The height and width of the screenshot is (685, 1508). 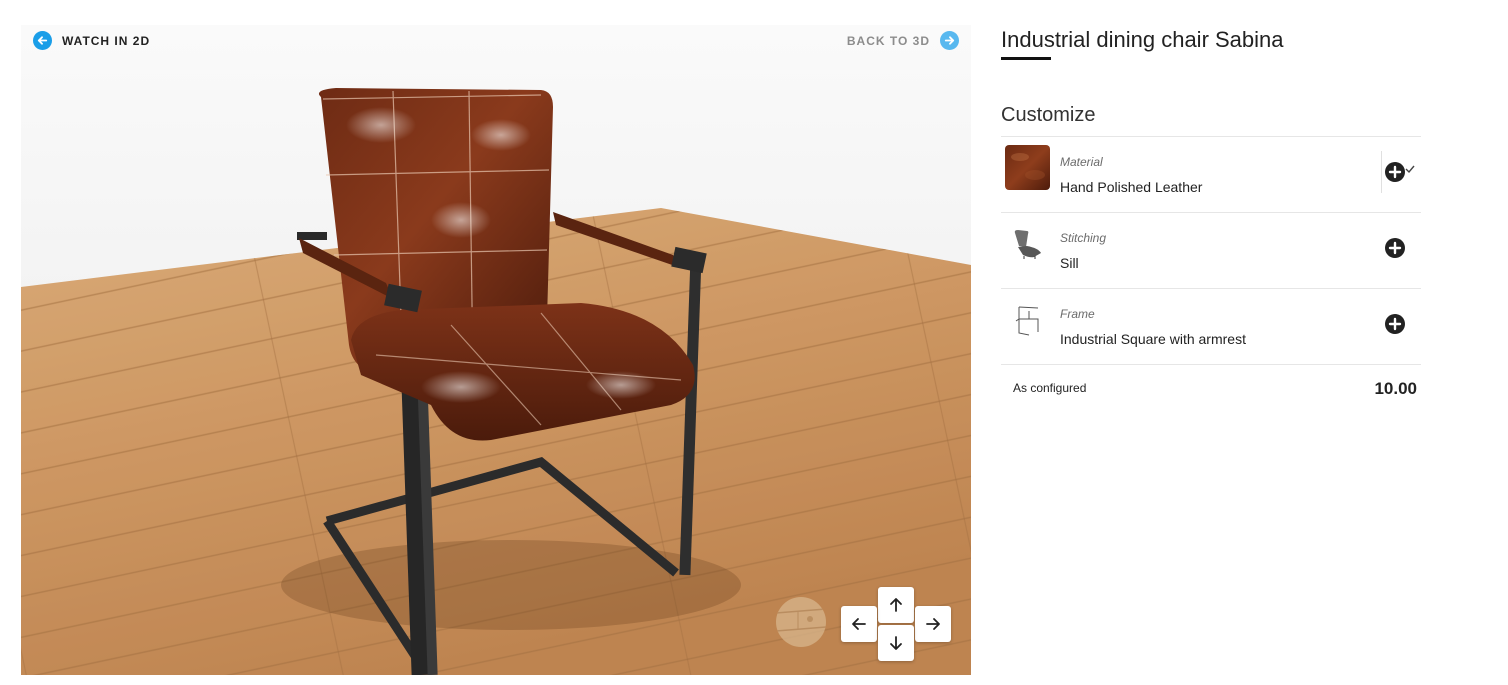 What do you see at coordinates (106, 40) in the screenshot?
I see `watch-in-2d-label: WATCH IN 2D` at bounding box center [106, 40].